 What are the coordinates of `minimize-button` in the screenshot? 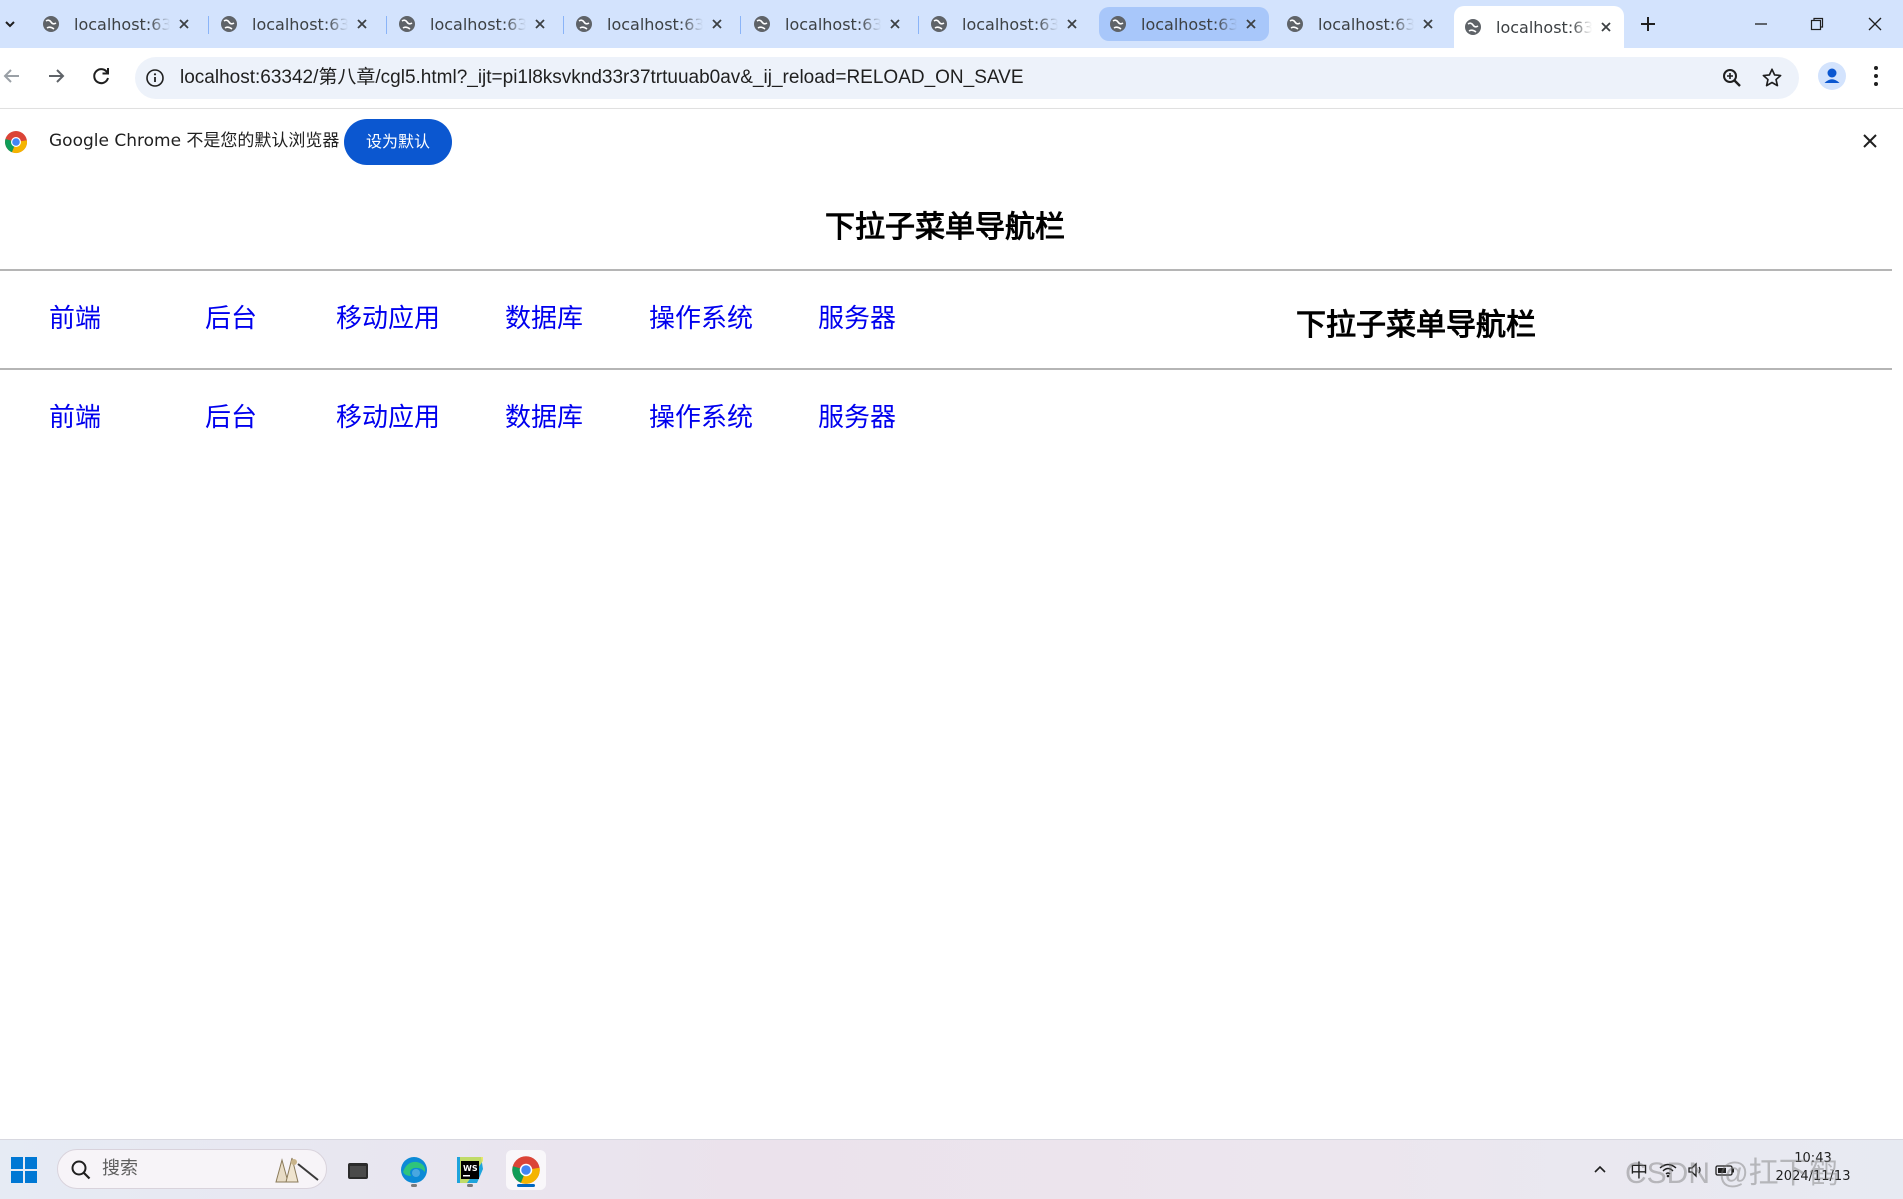 It's located at (1761, 24).